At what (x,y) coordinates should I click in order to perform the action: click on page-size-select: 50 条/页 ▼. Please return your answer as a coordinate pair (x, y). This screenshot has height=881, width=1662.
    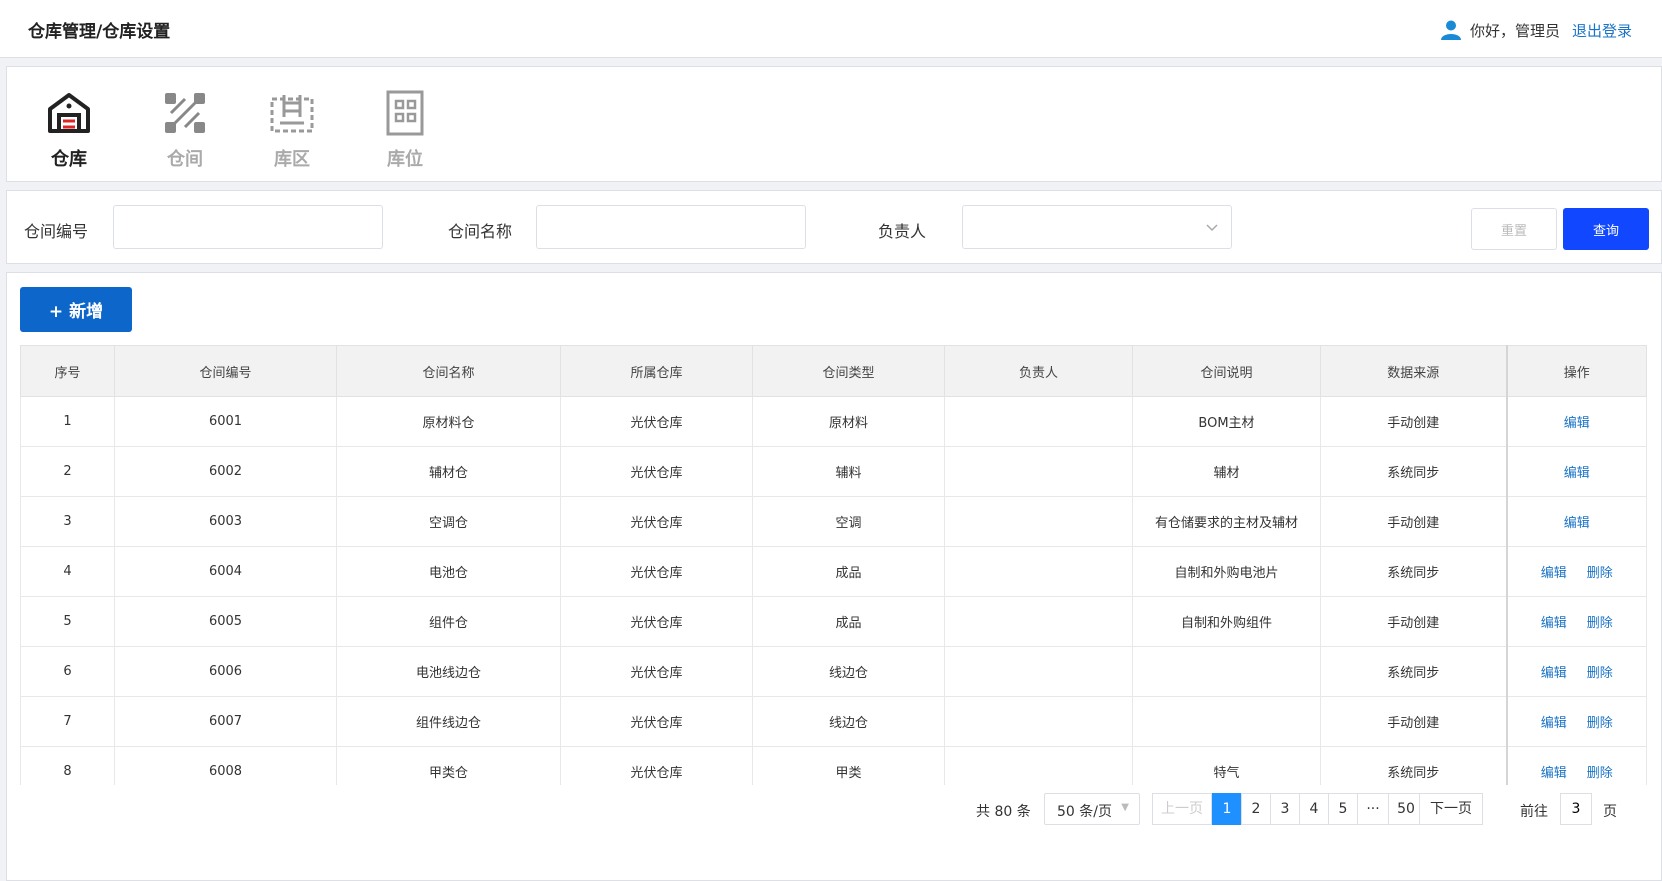
    Looking at the image, I should click on (1092, 809).